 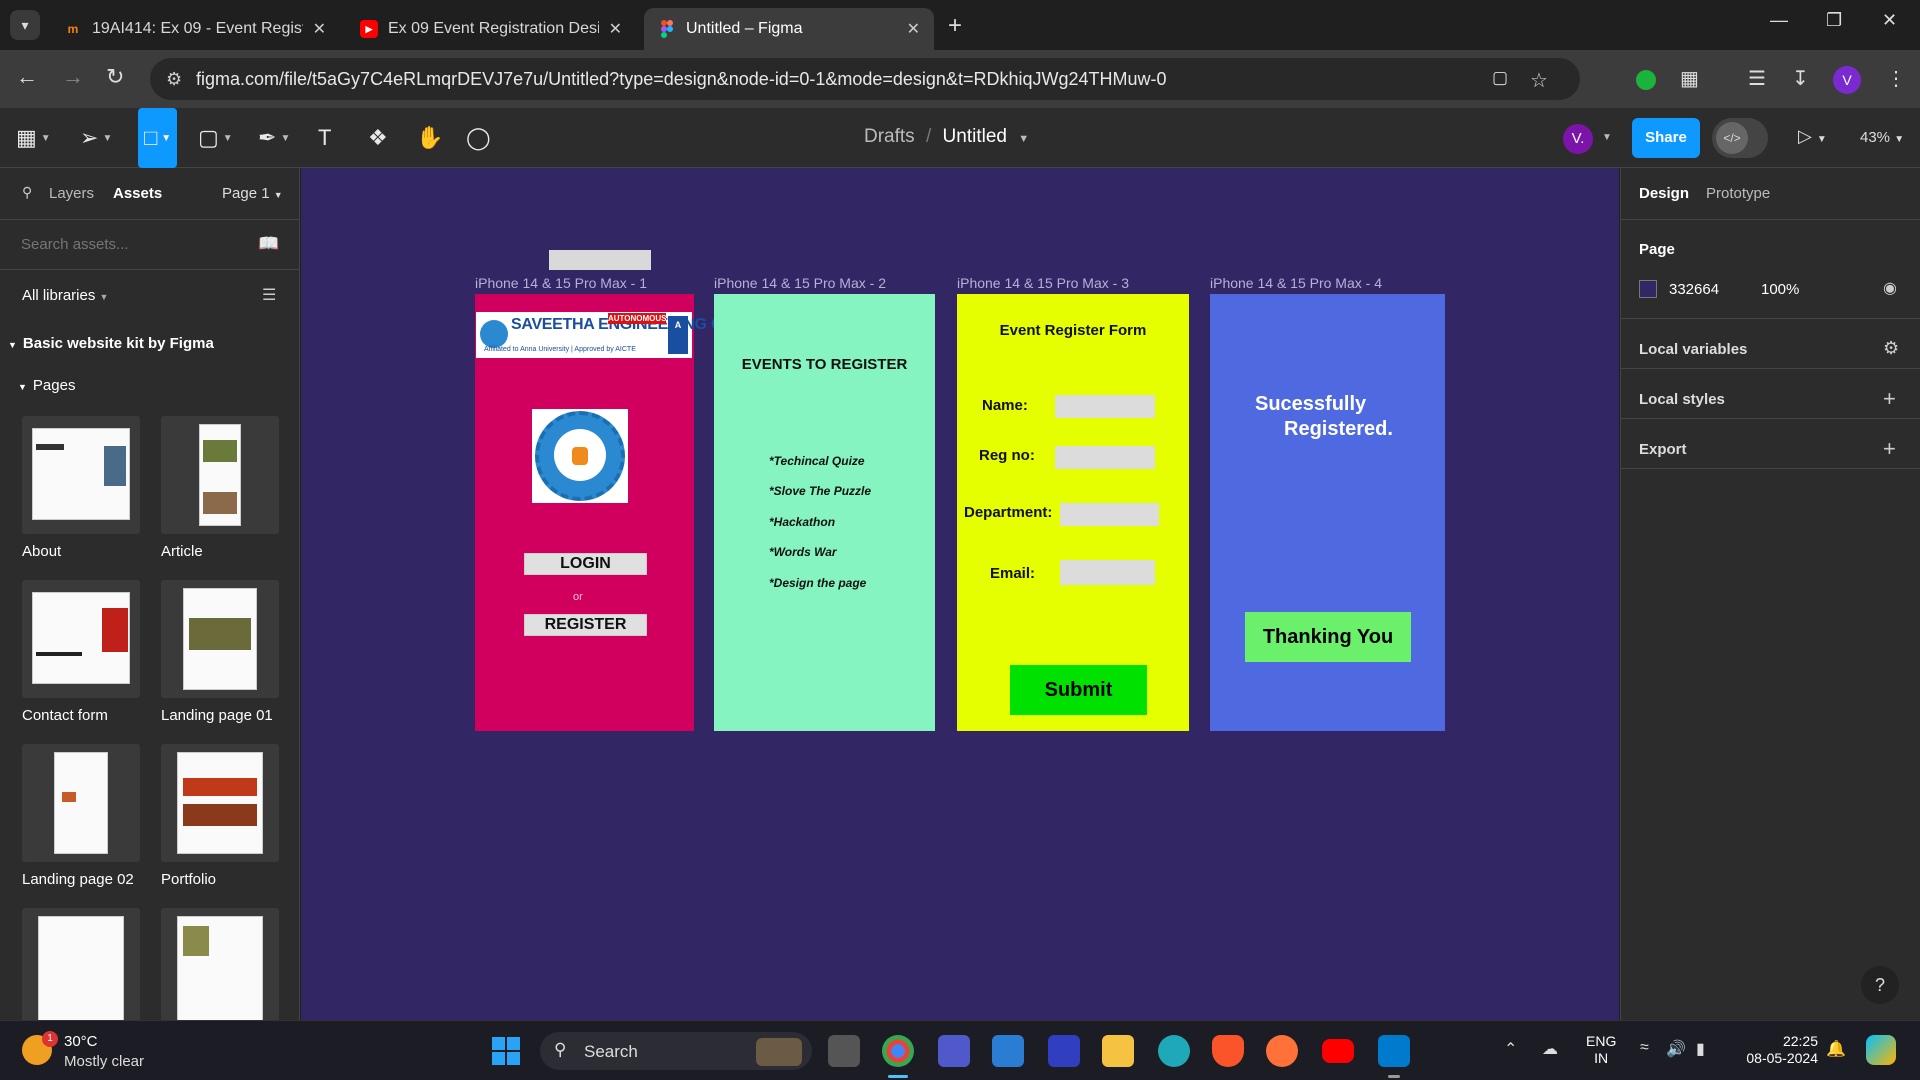 What do you see at coordinates (81, 639) in the screenshot?
I see `asset-thumbnail-contact-form` at bounding box center [81, 639].